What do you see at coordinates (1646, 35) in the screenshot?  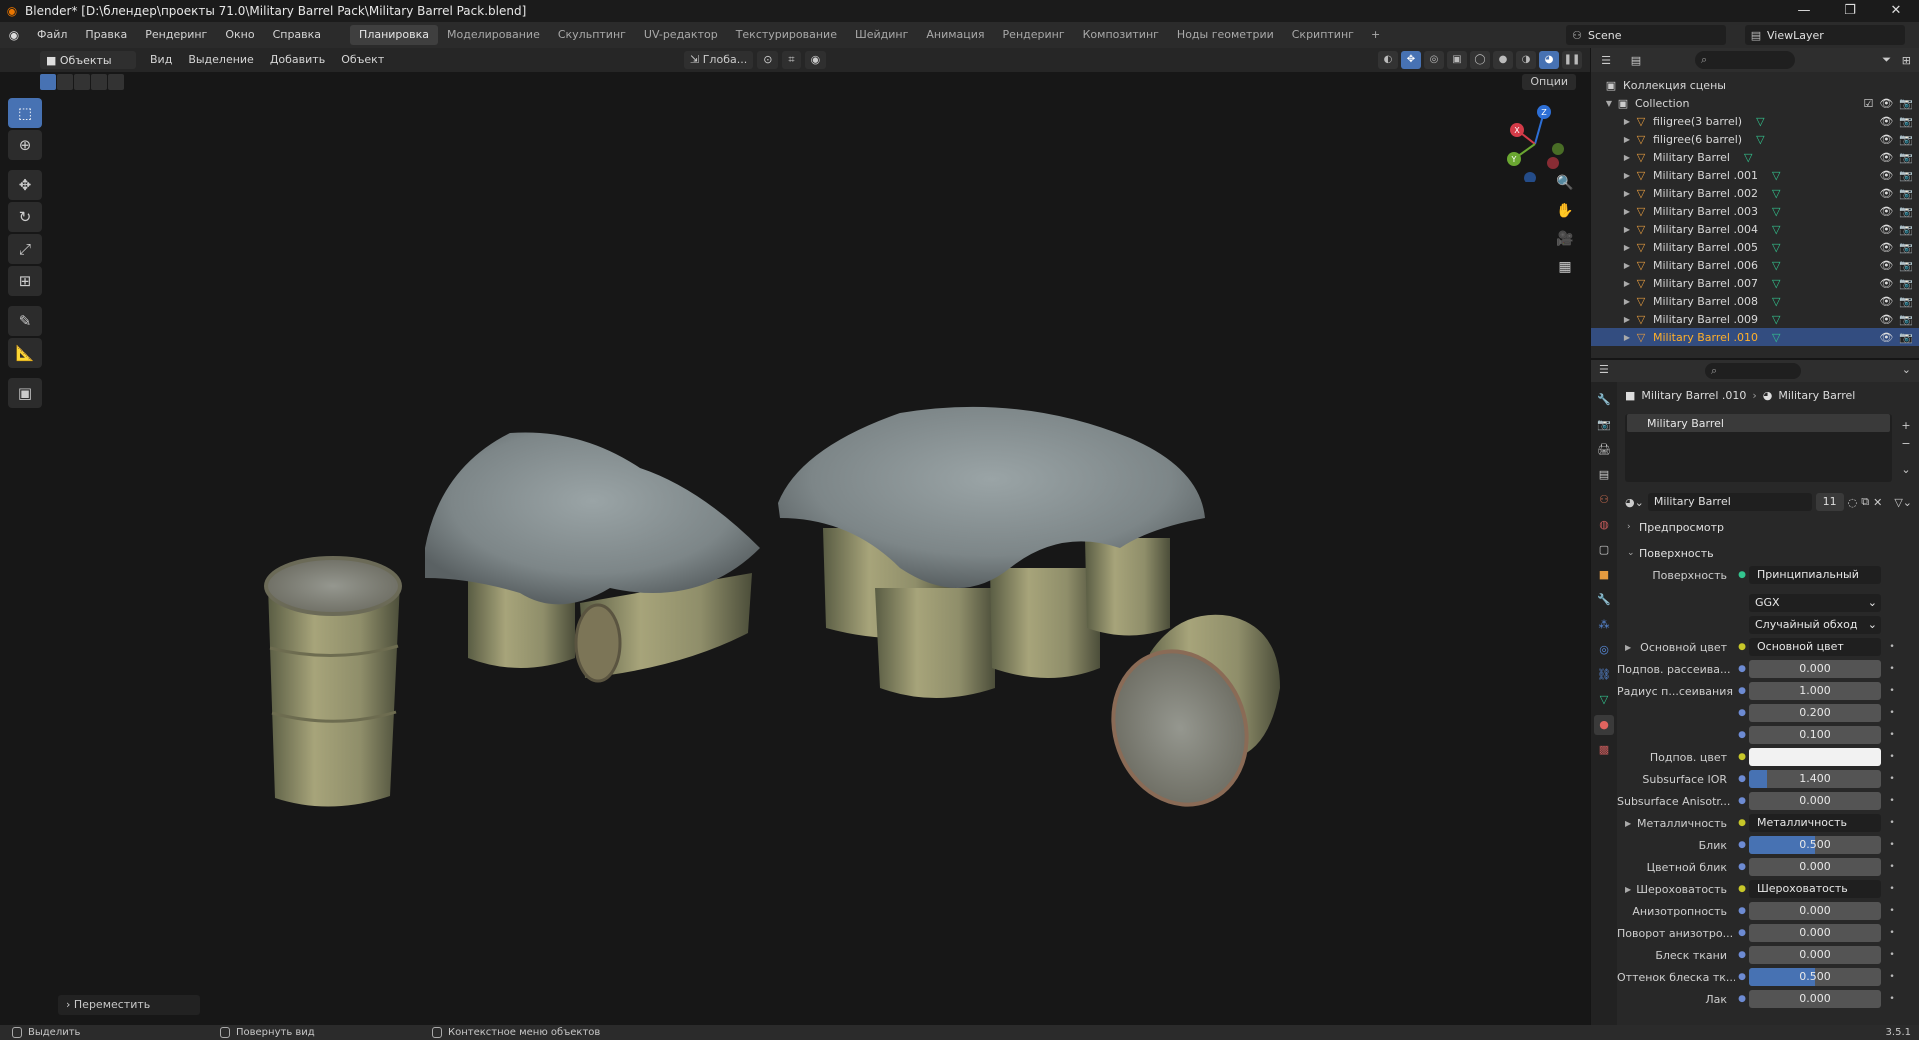 I see `scene-selector: ⚇ Scene` at bounding box center [1646, 35].